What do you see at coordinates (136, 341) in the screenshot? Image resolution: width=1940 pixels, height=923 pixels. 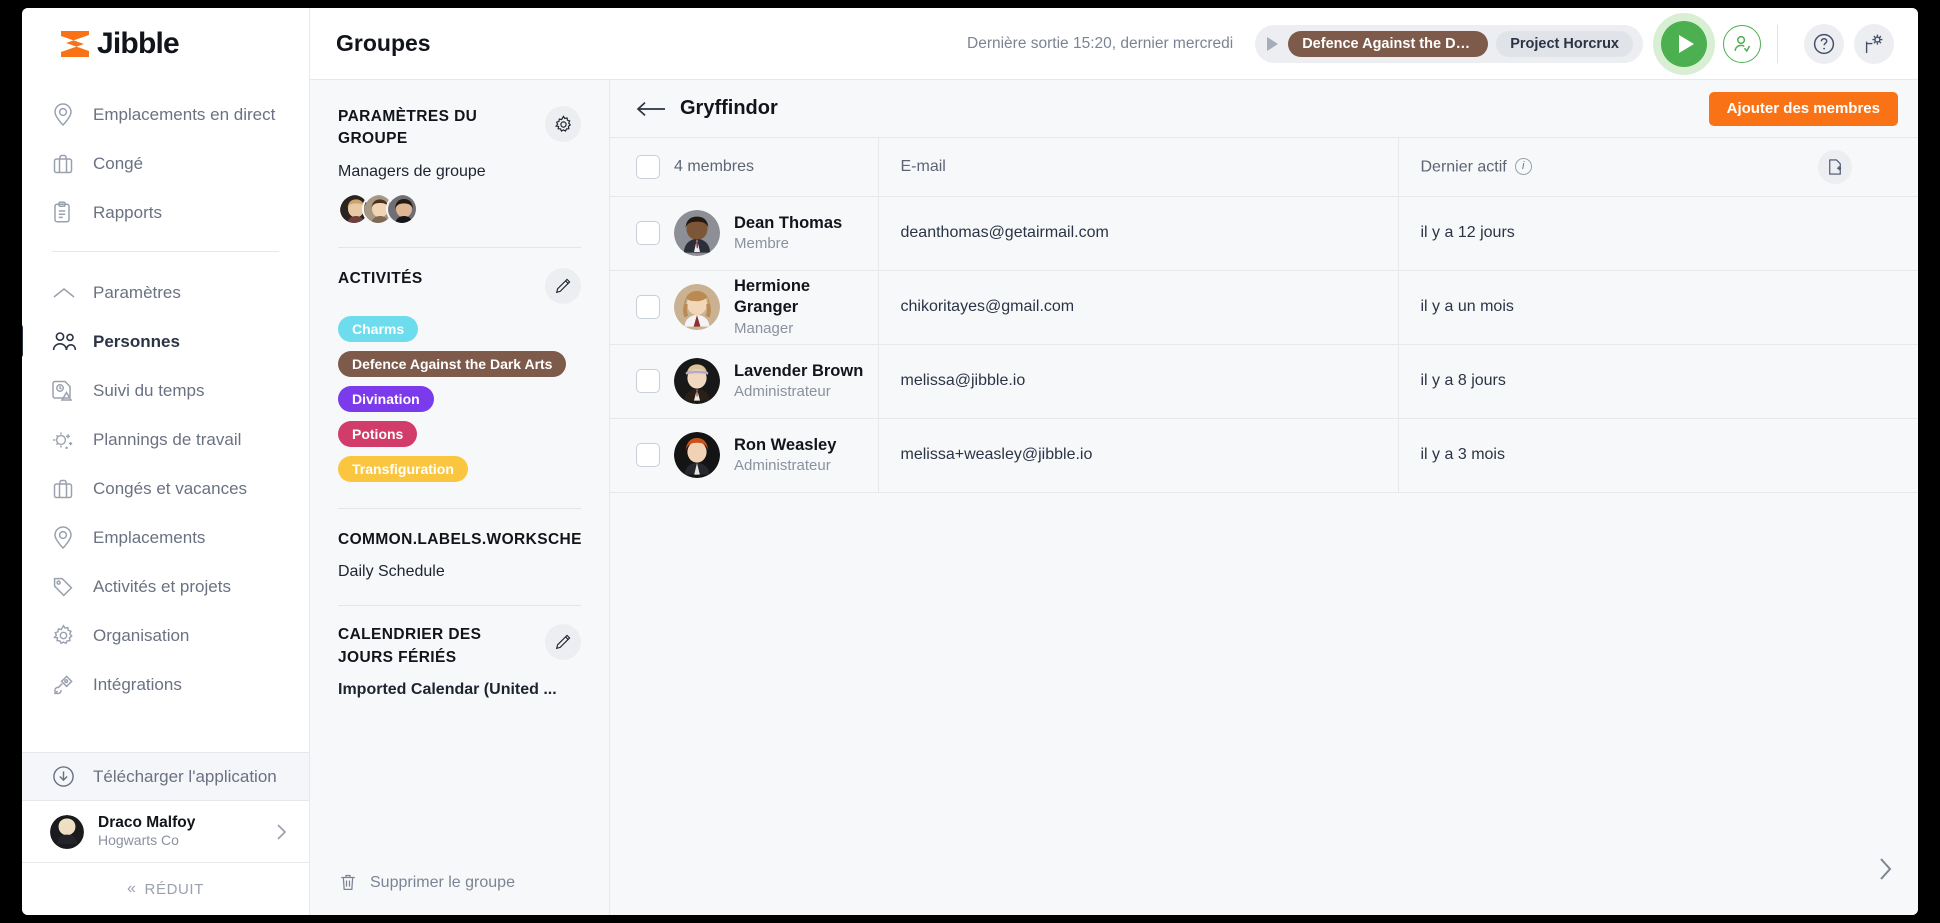 I see `sidebar-item-label: Personnes` at bounding box center [136, 341].